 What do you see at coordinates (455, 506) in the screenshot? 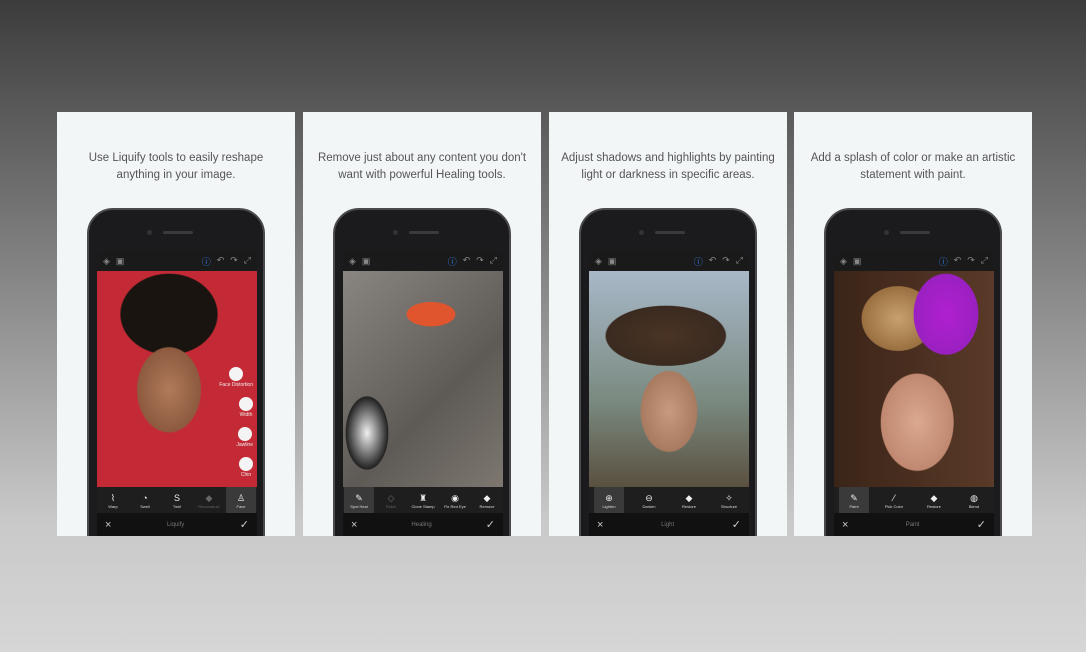
I see `tool-label: Fix Red Eye` at bounding box center [455, 506].